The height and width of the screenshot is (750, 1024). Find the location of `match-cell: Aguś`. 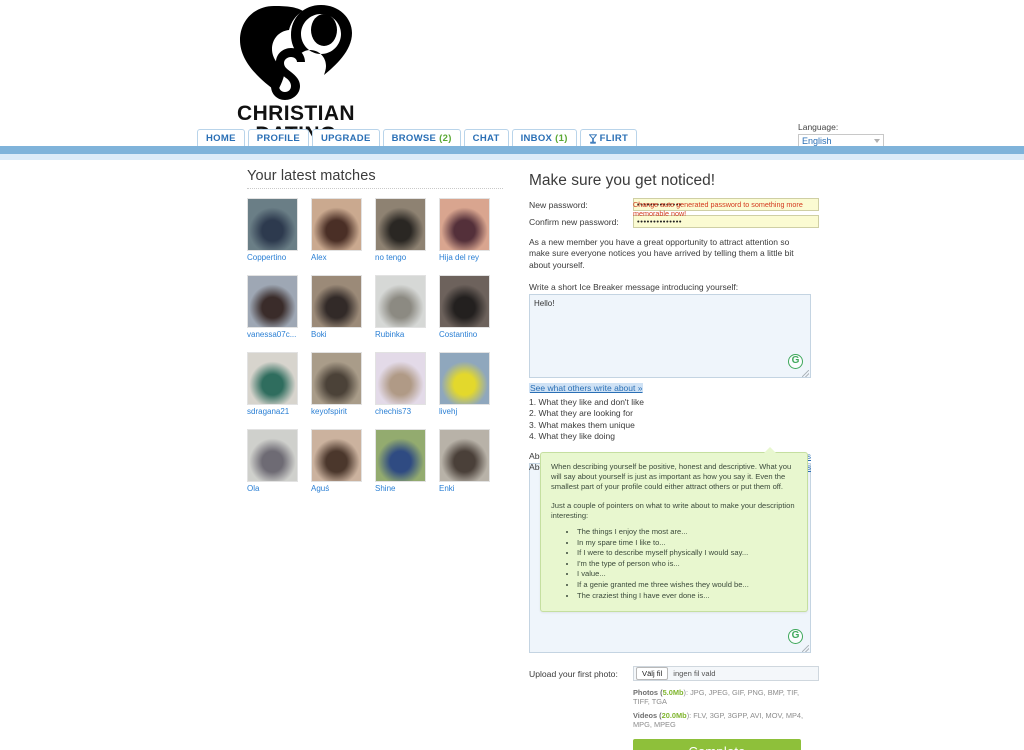

match-cell: Aguś is located at coordinates (343, 461).